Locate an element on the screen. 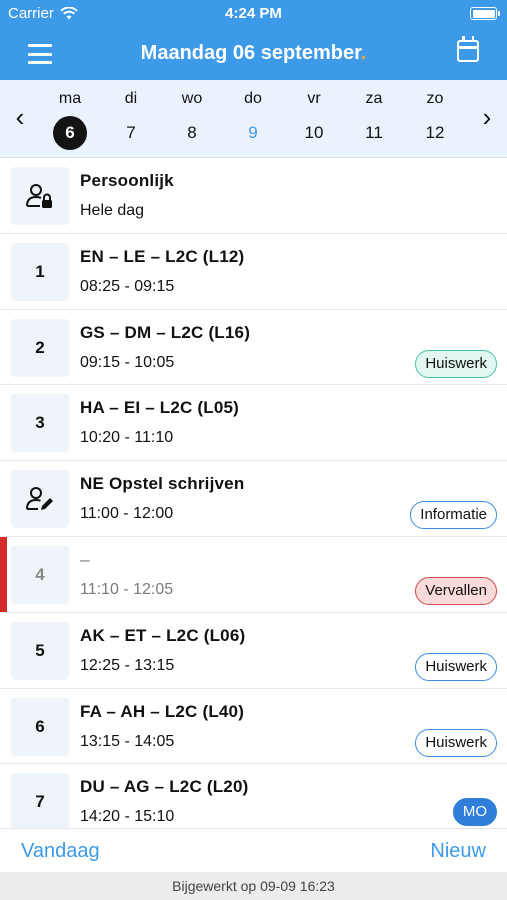 The width and height of the screenshot is (507, 900). lesson-time: 08:25 - 09:15 is located at coordinates (127, 286).